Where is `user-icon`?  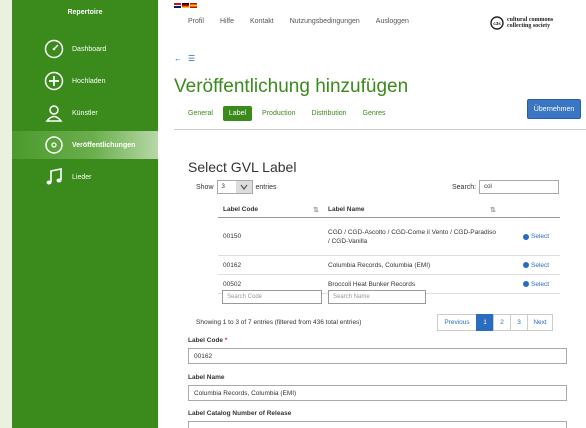 user-icon is located at coordinates (54, 113).